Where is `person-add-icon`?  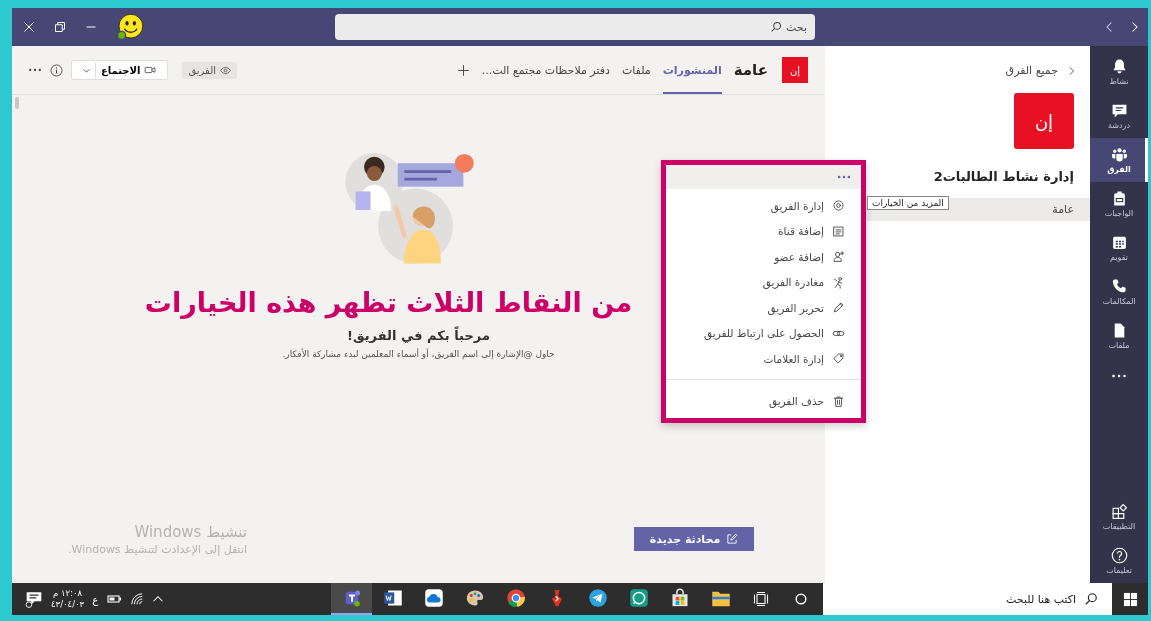
person-add-icon is located at coordinates (838, 257).